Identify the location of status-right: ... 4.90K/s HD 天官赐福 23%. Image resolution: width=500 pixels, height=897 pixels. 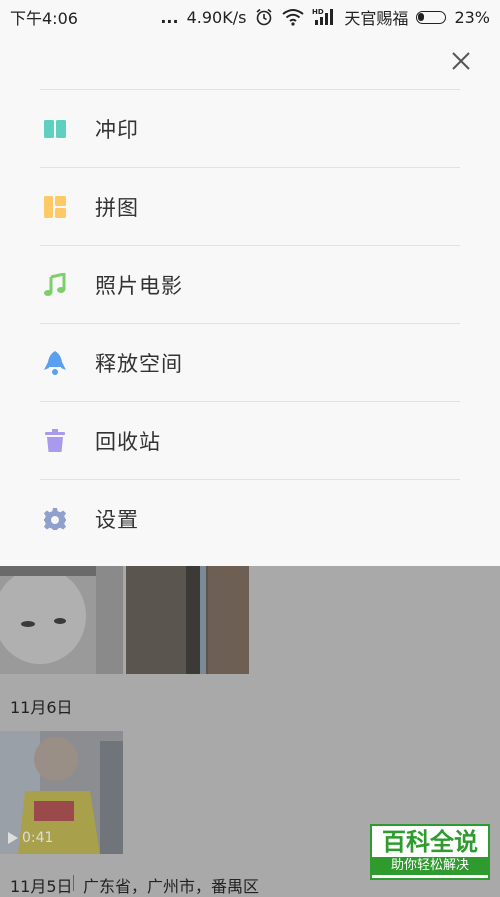
(325, 17).